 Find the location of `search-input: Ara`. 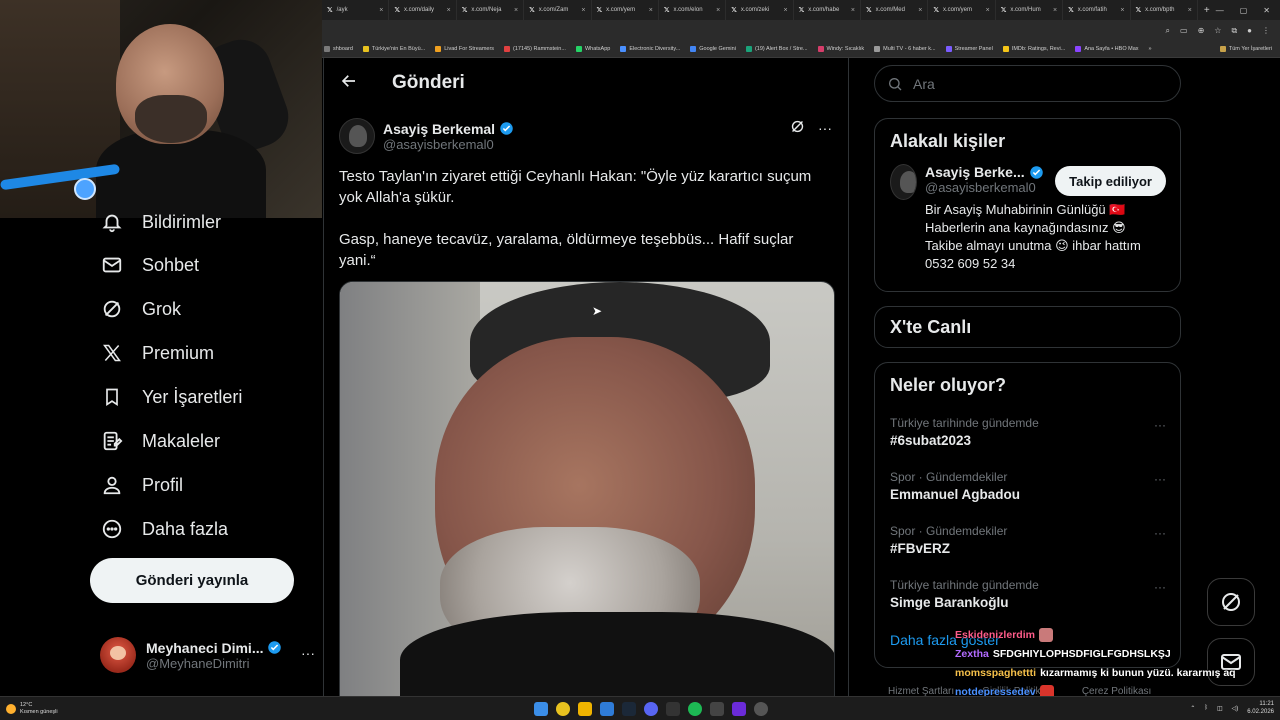

search-input: Ara is located at coordinates (1027, 83).